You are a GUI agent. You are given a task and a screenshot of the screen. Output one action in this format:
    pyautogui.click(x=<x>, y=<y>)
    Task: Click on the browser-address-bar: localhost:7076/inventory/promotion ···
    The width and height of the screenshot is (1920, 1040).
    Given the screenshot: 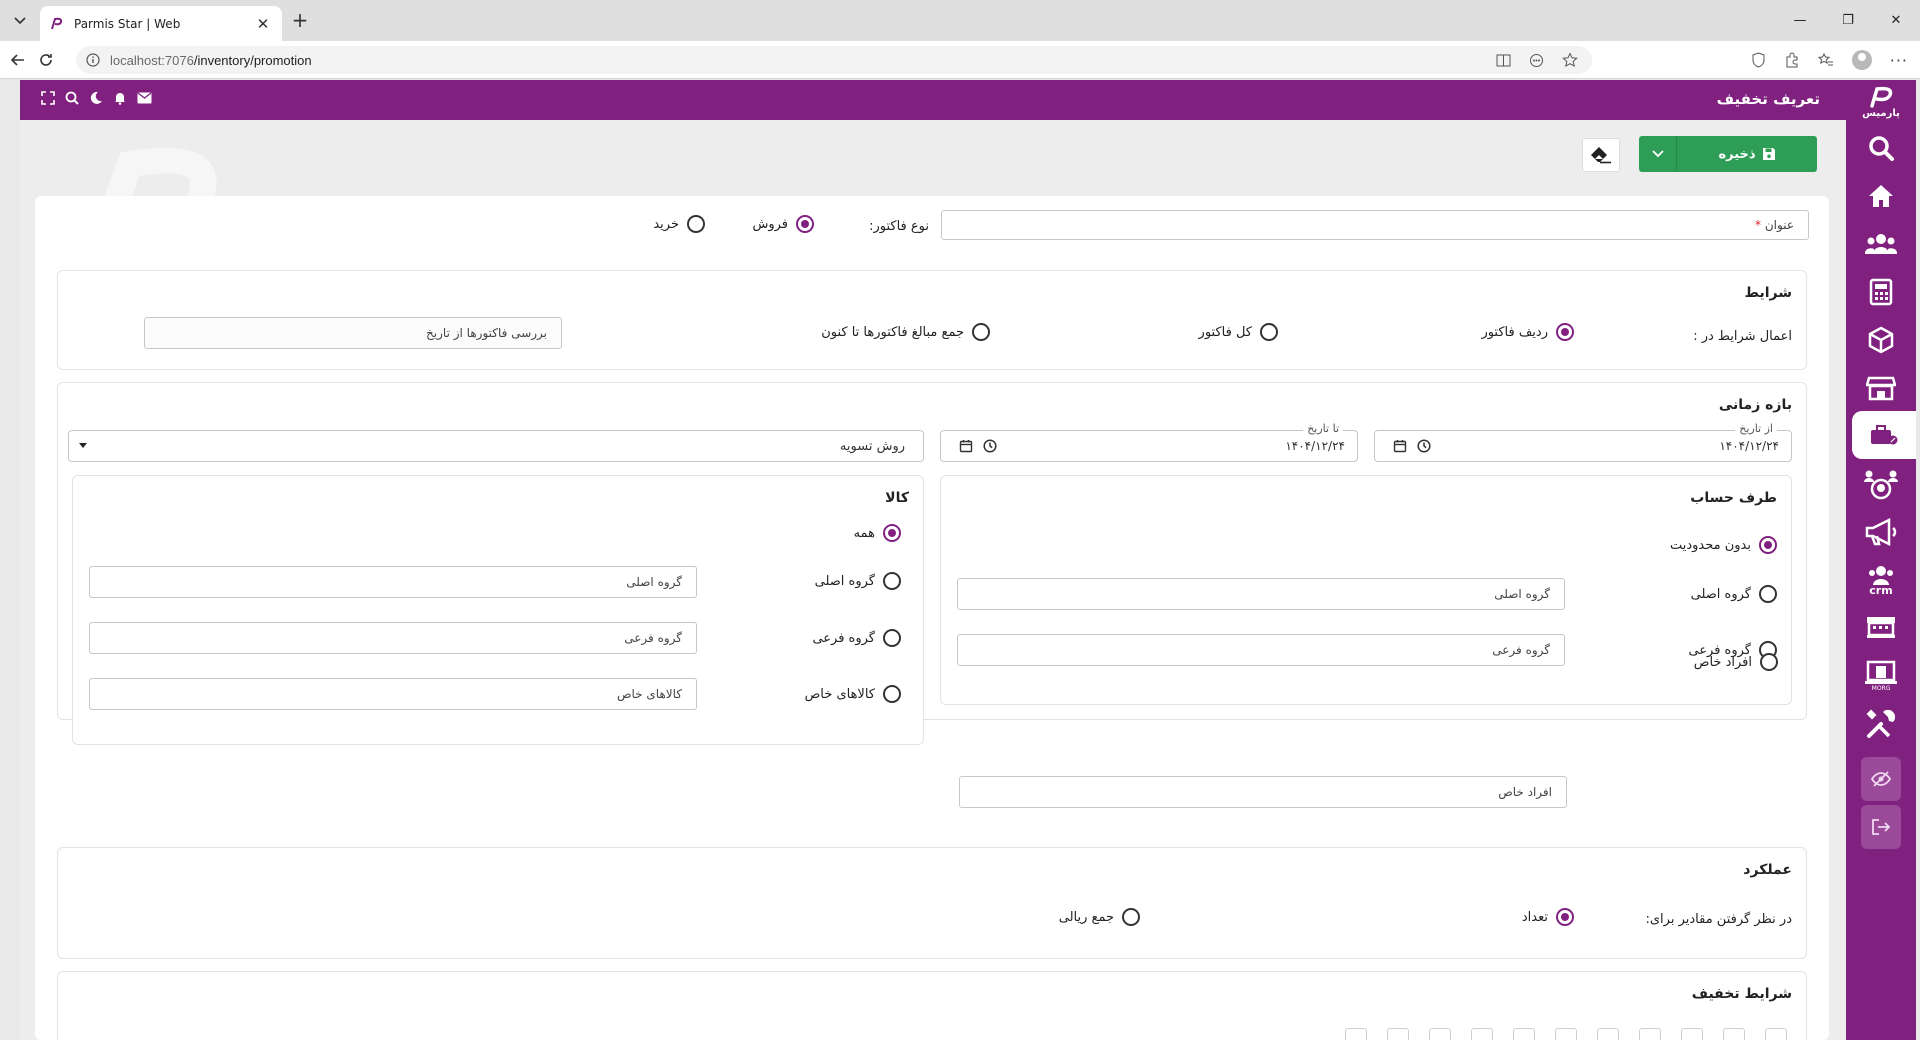 What is the action you would take?
    pyautogui.click(x=960, y=60)
    